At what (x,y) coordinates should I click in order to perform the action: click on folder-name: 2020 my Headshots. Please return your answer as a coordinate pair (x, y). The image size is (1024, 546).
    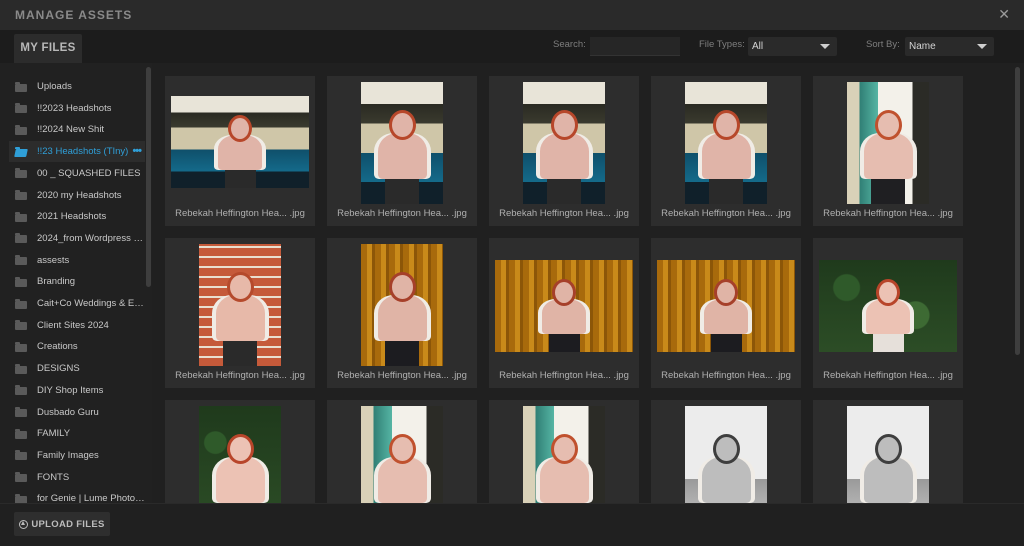
    Looking at the image, I should click on (79, 195).